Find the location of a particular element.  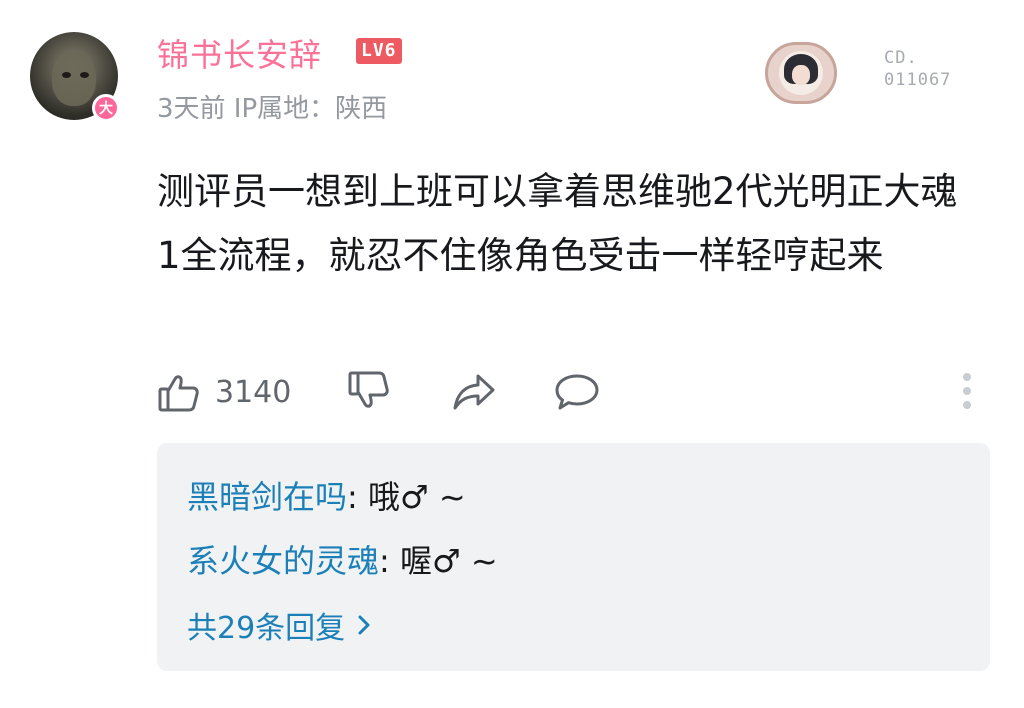

like-button: 3140 is located at coordinates (224, 392).